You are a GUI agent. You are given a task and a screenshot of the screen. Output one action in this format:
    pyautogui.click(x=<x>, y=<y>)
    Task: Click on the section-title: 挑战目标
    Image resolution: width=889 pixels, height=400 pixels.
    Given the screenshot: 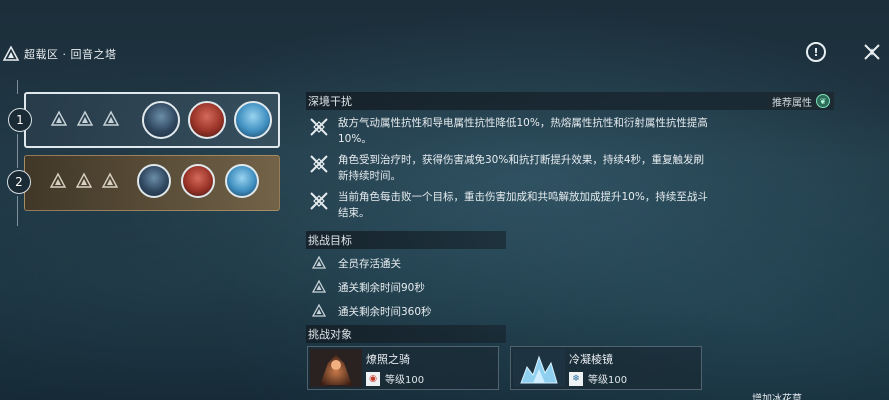 What is the action you would take?
    pyautogui.click(x=330, y=240)
    